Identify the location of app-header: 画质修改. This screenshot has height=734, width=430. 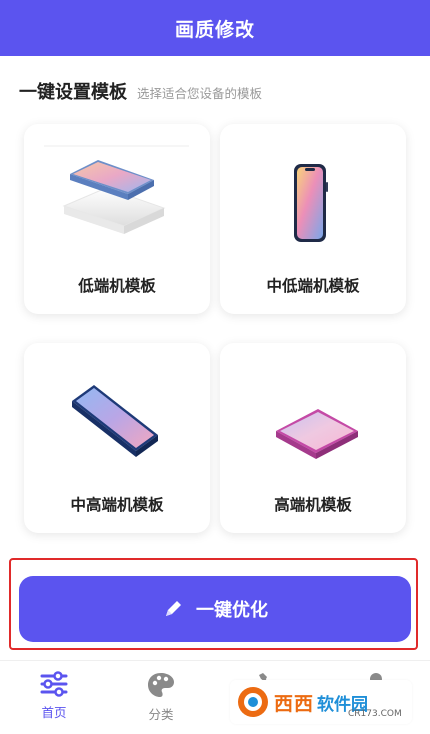
(215, 28).